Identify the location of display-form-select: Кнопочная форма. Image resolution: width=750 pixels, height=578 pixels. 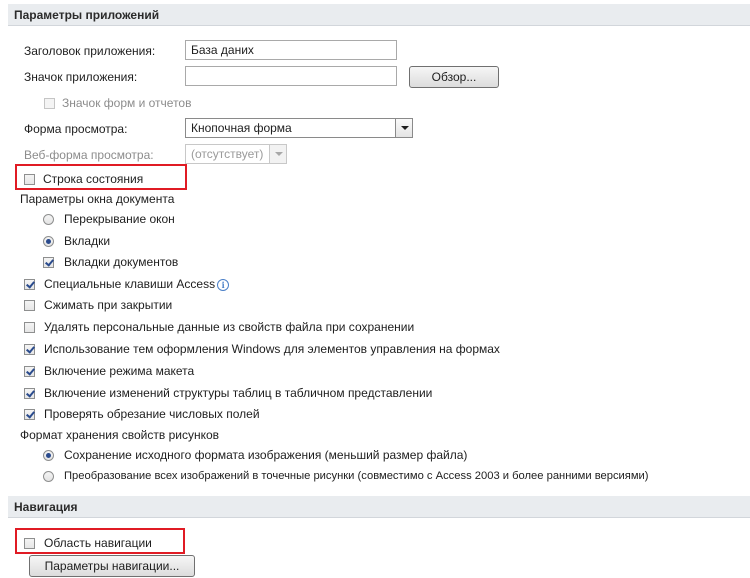
(299, 128).